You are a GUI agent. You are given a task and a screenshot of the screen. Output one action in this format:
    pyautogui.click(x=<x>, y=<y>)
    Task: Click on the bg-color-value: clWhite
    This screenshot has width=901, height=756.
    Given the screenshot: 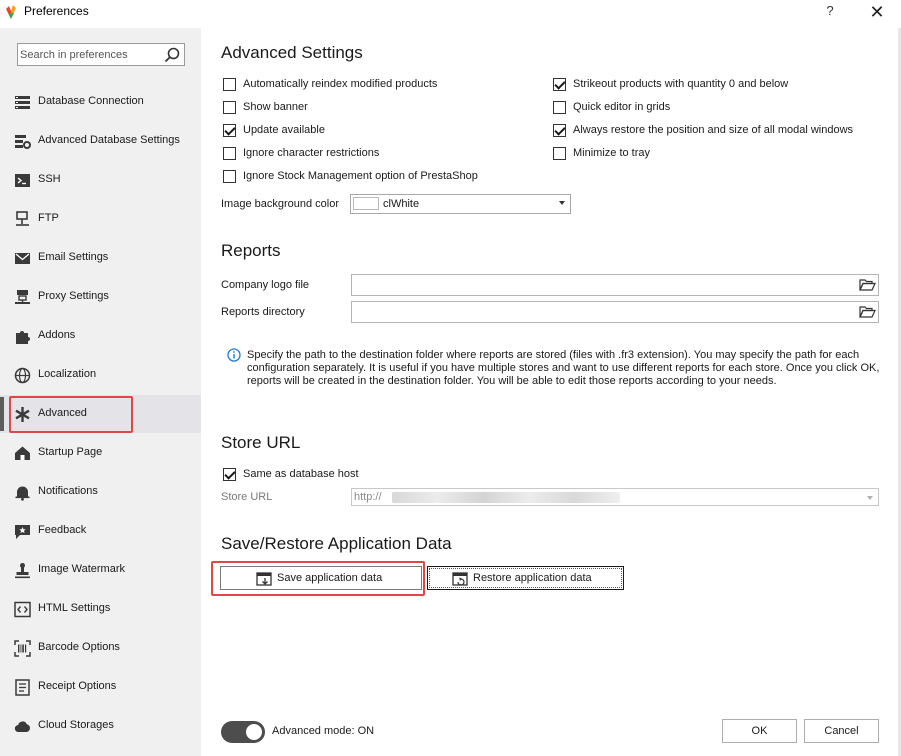 What is the action you would take?
    pyautogui.click(x=401, y=204)
    